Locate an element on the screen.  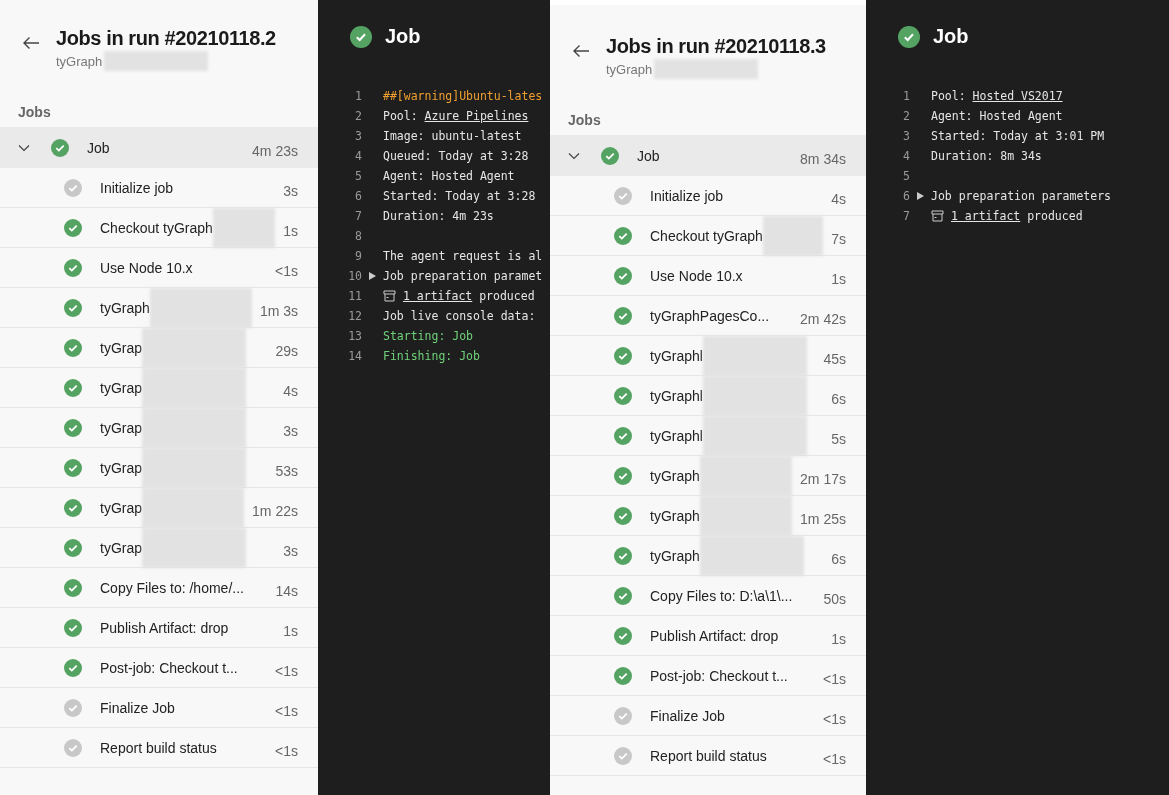
log-line: Pool: is located at coordinates (401, 116).